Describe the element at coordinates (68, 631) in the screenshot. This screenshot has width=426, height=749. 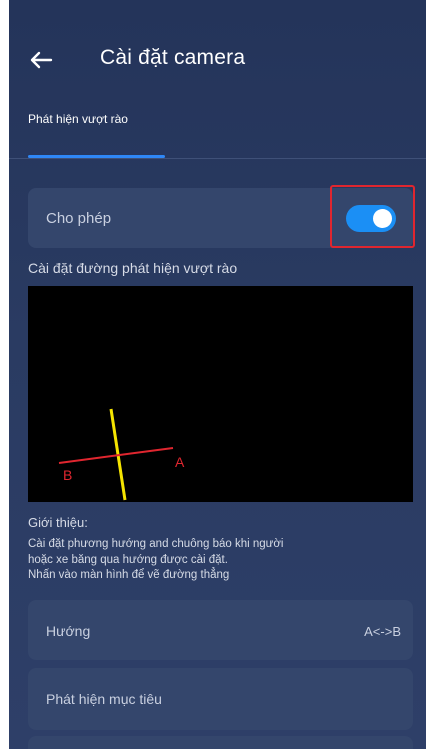
I see `direction-label: Hướng` at that location.